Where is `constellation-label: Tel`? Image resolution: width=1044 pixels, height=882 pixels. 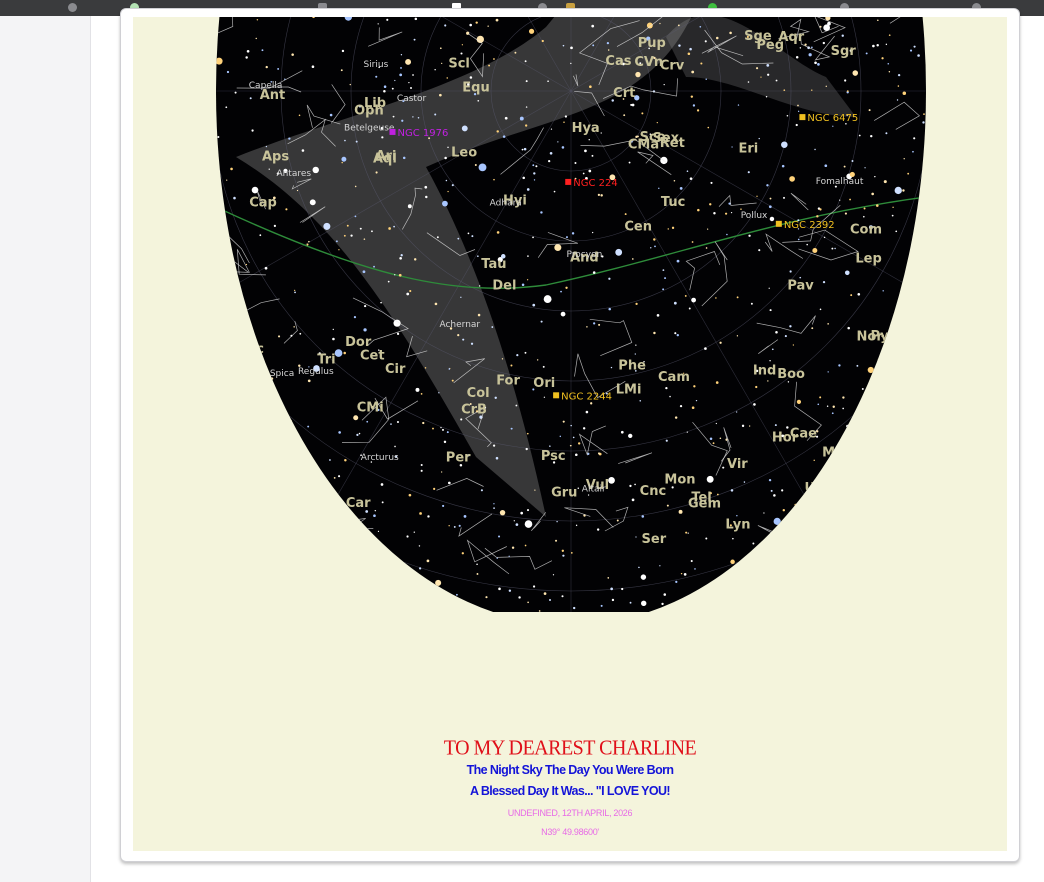 constellation-label: Tel is located at coordinates (701, 498).